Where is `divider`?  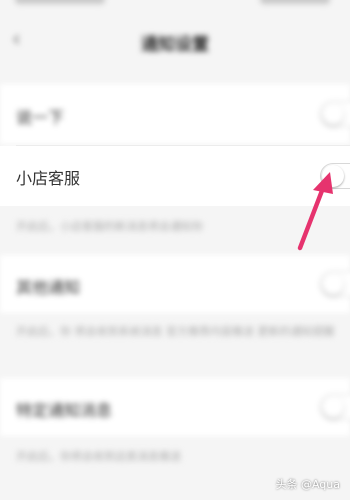
divider is located at coordinates (183, 145).